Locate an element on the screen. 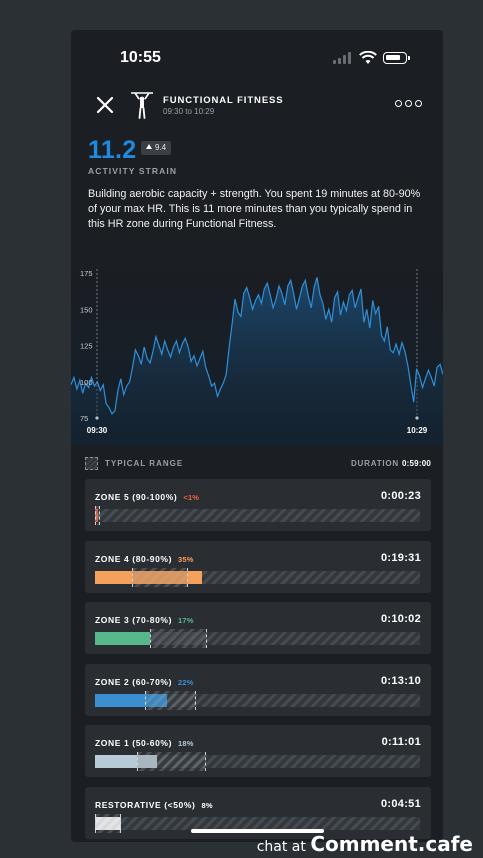  y-tick-label: 100 is located at coordinates (86, 382).